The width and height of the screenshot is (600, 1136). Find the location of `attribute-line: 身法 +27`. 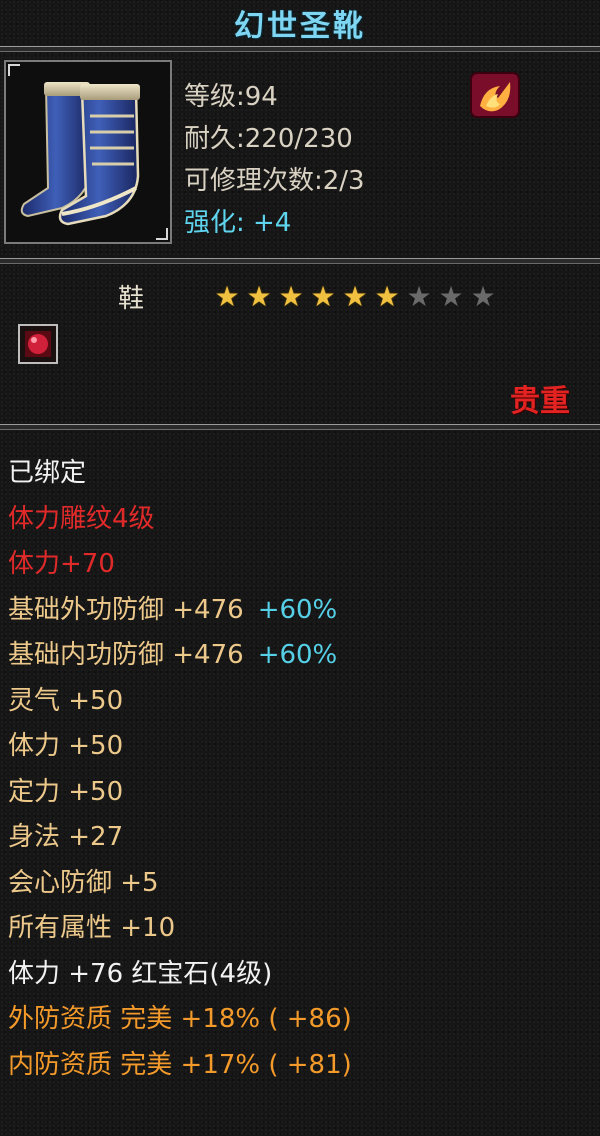

attribute-line: 身法 +27 is located at coordinates (65, 834).